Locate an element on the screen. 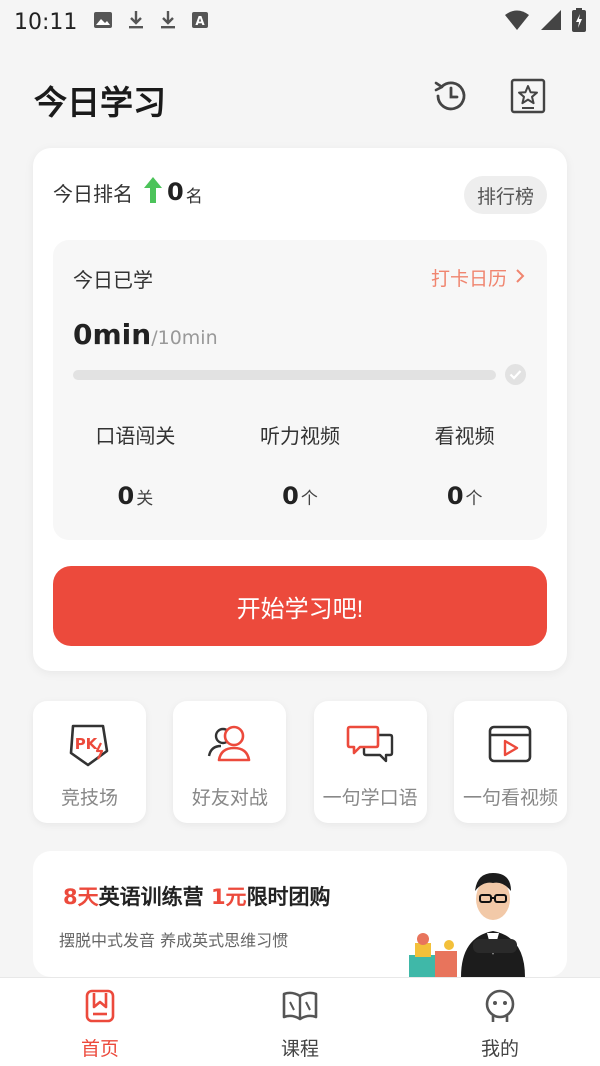 Image resolution: width=600 pixels, height=1066 pixels. bottom-tab-bar: 首页 课程 我的 is located at coordinates (300, 1021).